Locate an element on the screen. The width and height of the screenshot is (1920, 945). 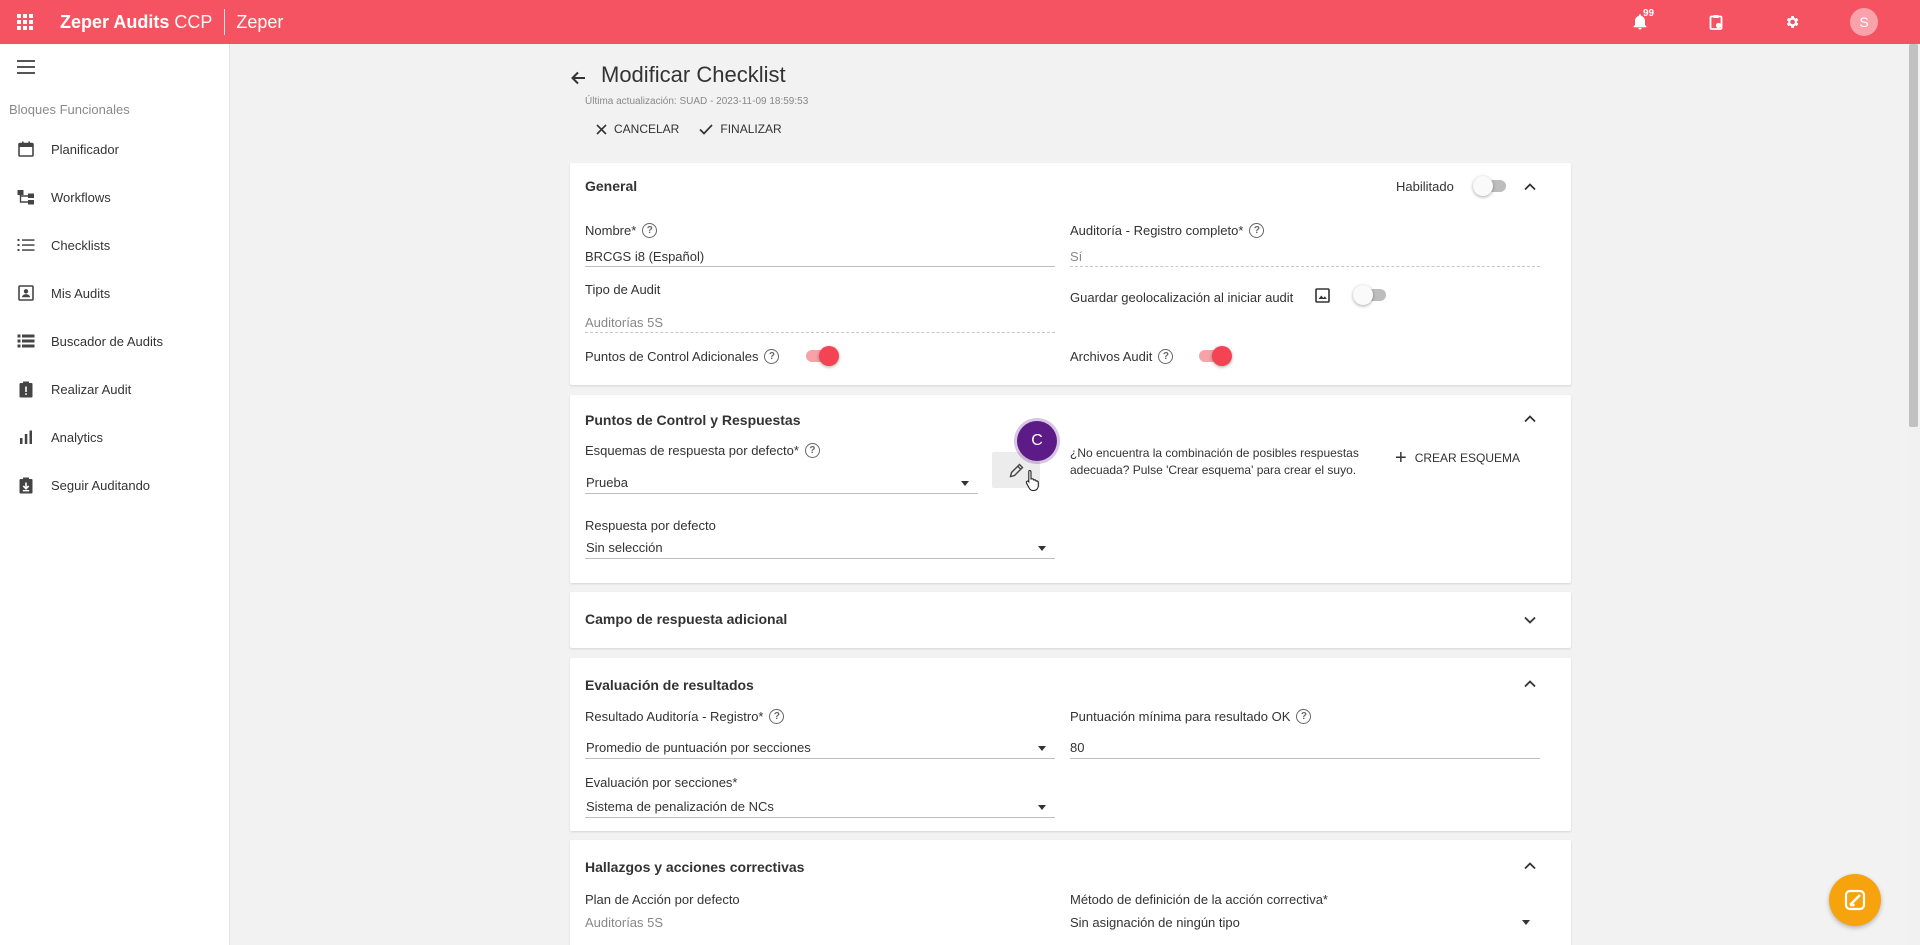
schema-underline is located at coordinates (781, 493).